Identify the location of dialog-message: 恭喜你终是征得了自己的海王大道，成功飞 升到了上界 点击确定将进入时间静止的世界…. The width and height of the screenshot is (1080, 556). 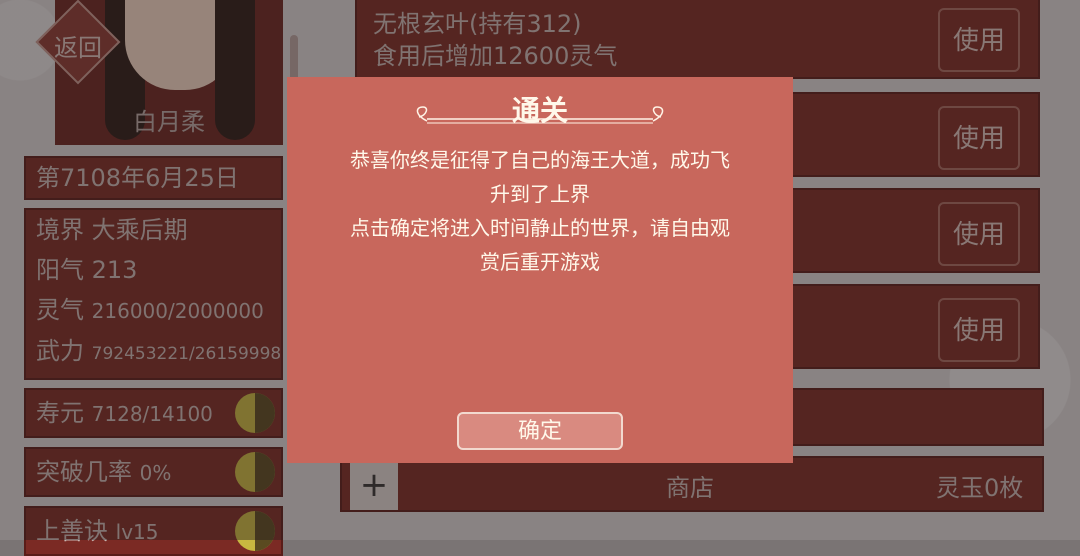
(540, 211).